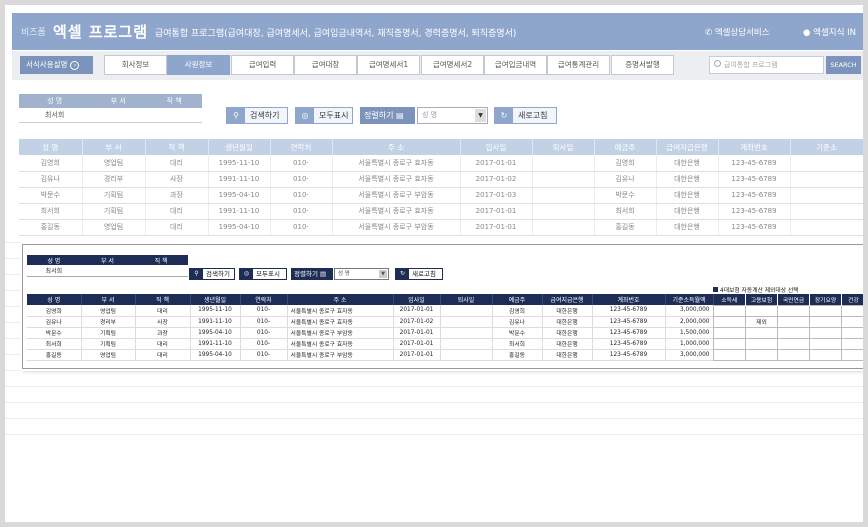 The width and height of the screenshot is (868, 527). I want to click on table-cell: 1,000,000, so click(689, 344).